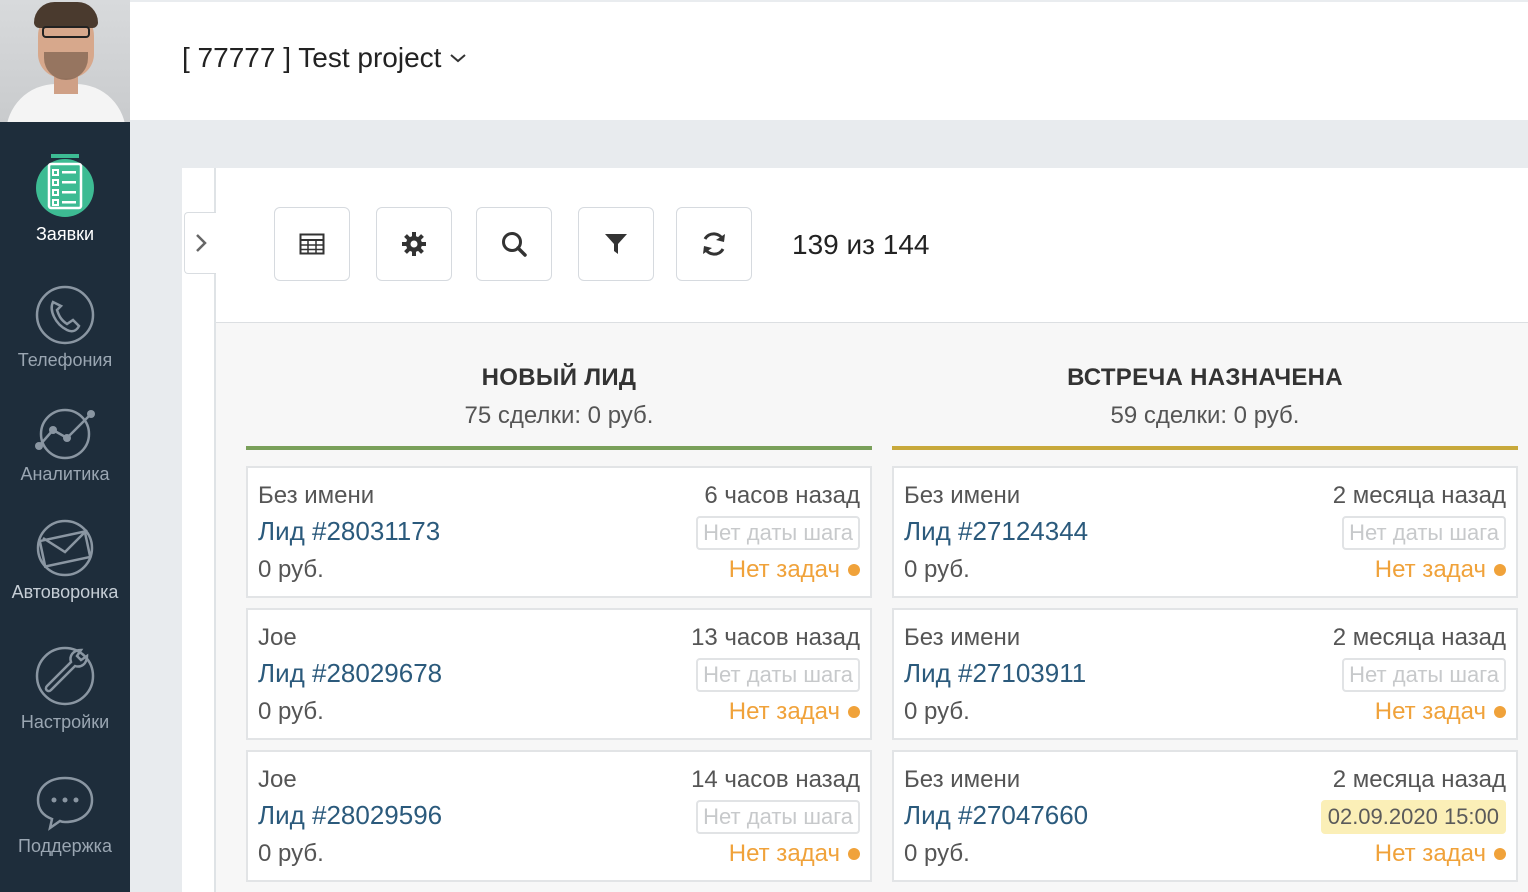 Image resolution: width=1528 pixels, height=892 pixels. Describe the element at coordinates (65, 803) in the screenshot. I see `chat-icon` at that location.